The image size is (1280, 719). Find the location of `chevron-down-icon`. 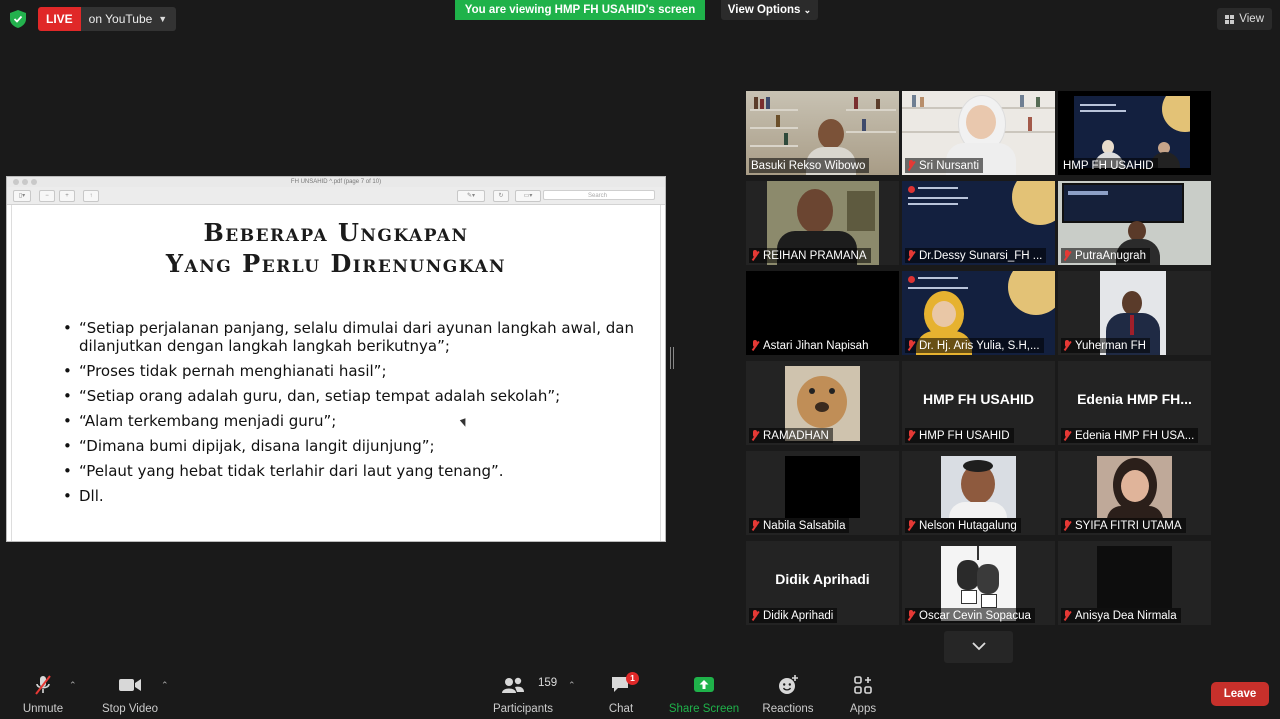

chevron-down-icon is located at coordinates (979, 646).